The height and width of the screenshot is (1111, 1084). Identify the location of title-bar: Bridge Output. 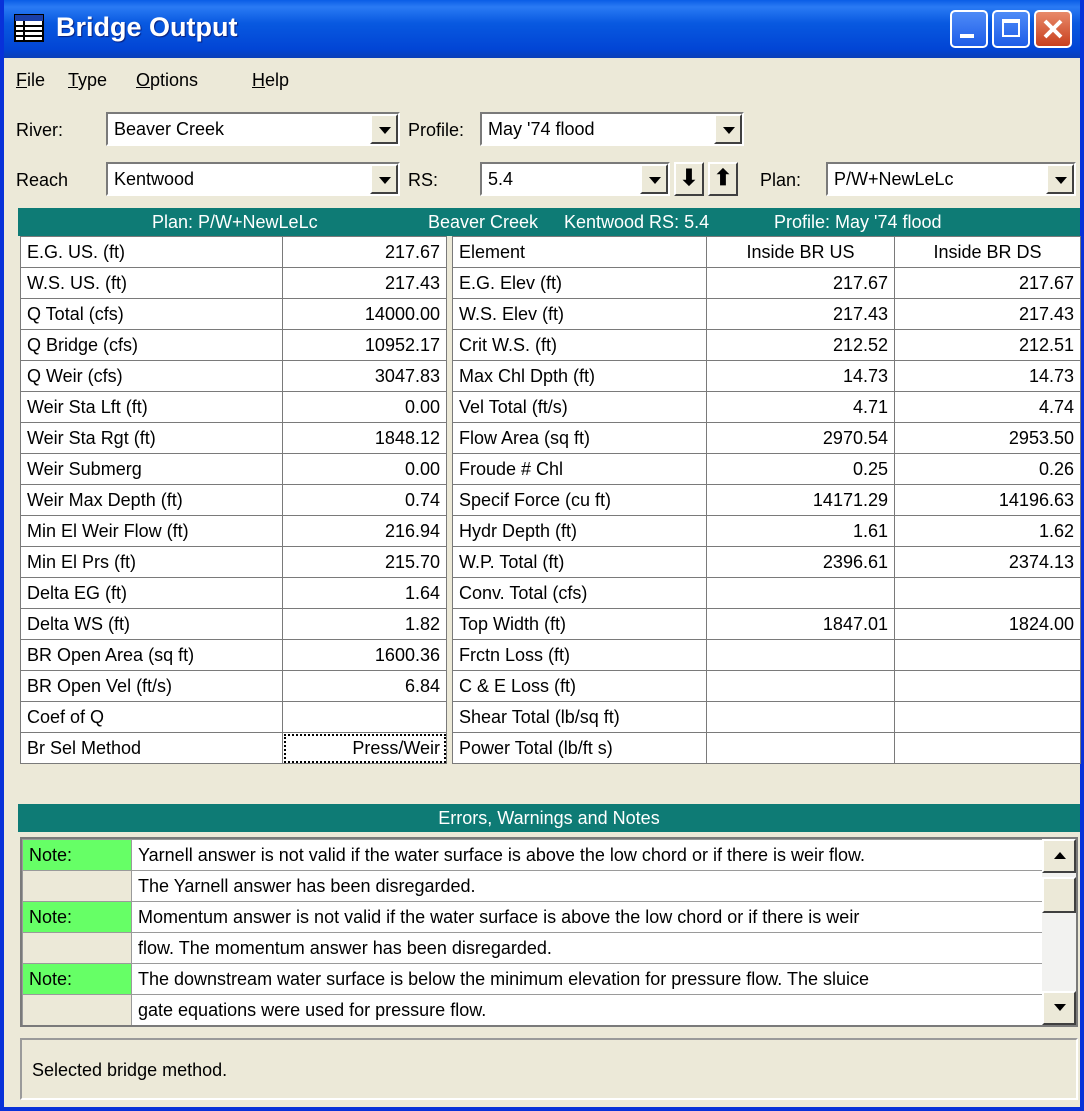
(542, 29).